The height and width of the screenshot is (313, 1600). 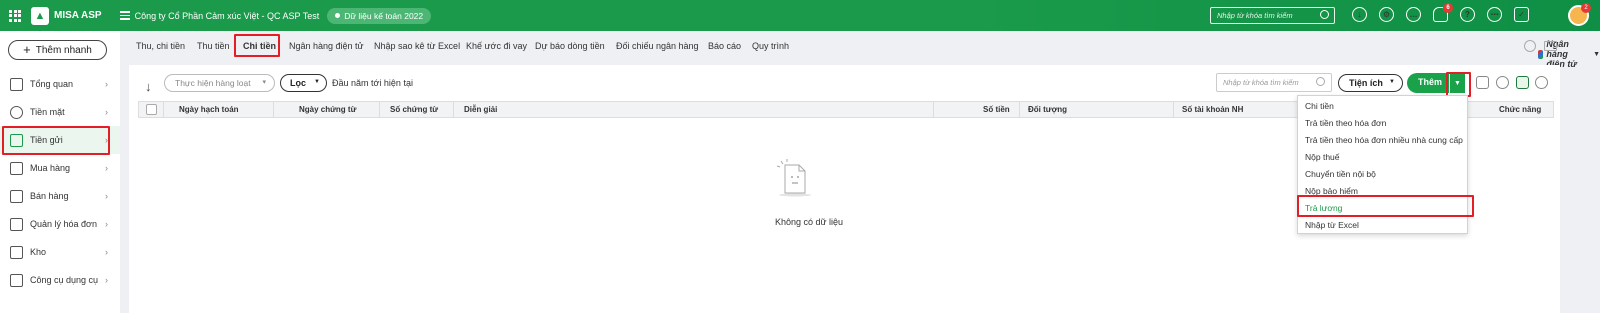 I want to click on global-search-input: Nhập từ khóa tìm kiếm, so click(x=1272, y=15).